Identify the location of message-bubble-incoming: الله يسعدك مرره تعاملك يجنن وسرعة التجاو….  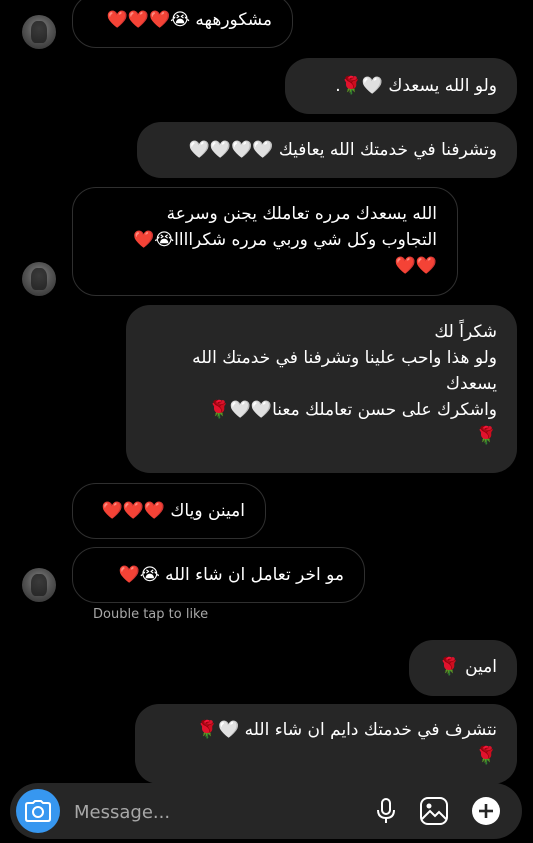
(265, 241).